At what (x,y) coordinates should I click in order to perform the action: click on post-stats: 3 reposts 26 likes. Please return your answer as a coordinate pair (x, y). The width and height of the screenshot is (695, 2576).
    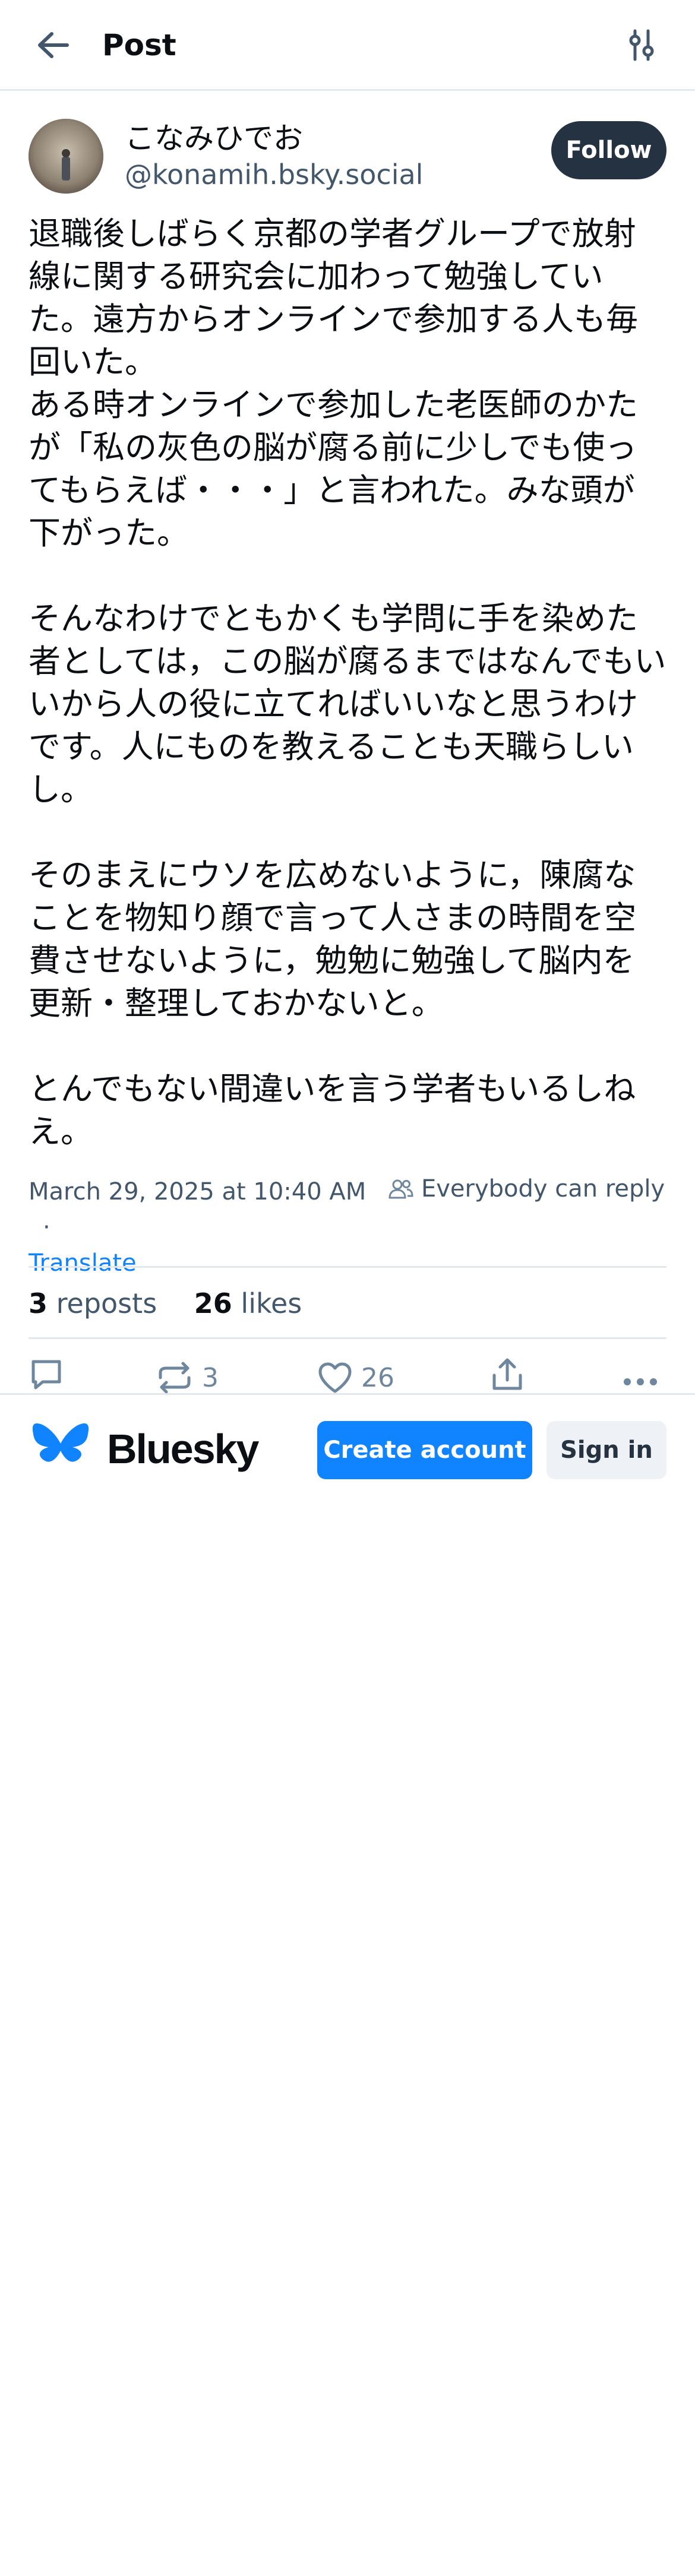
    Looking at the image, I should click on (165, 1303).